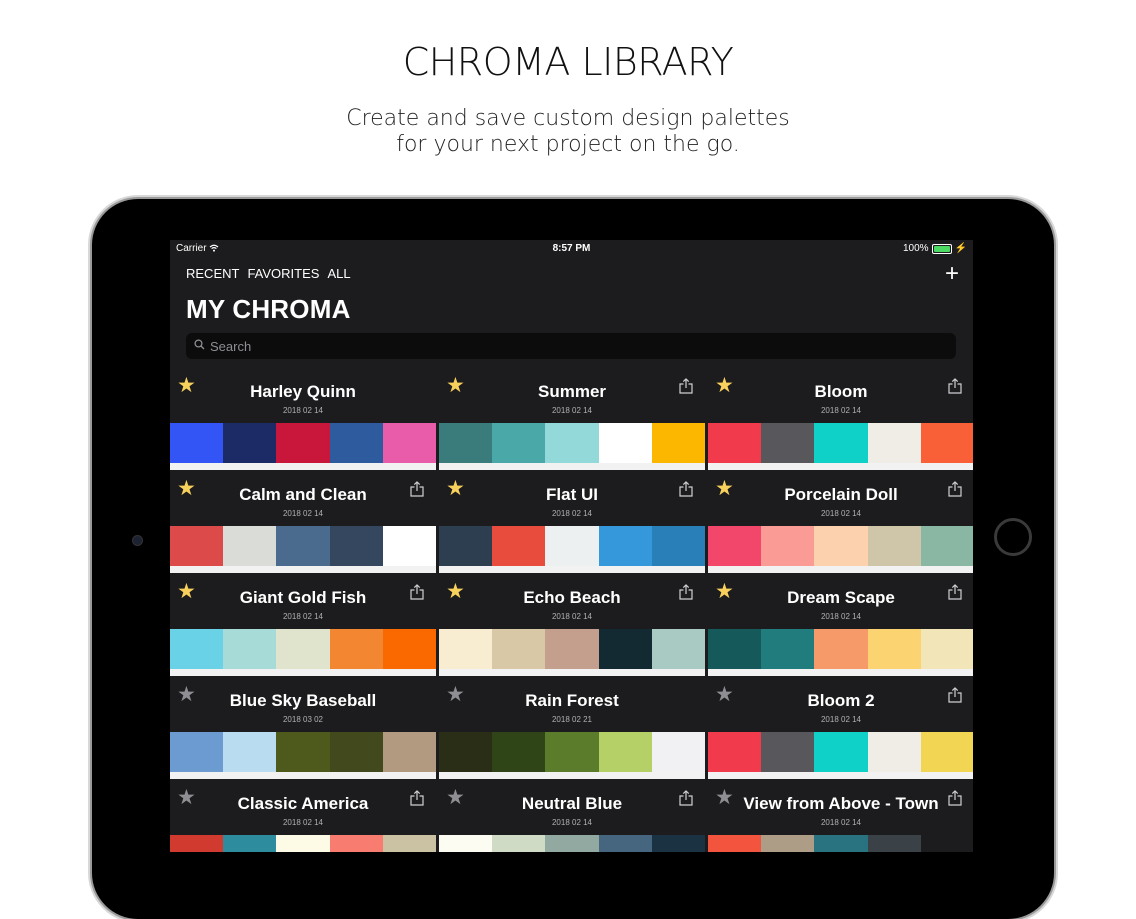  Describe the element at coordinates (572, 626) in the screenshot. I see `palette-card: ★ Echo Beach 2018 02 14` at that location.